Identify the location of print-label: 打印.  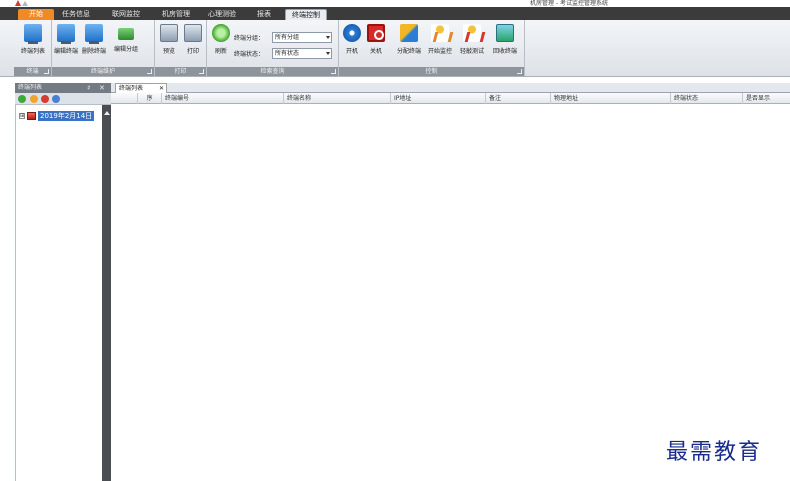
(192, 51).